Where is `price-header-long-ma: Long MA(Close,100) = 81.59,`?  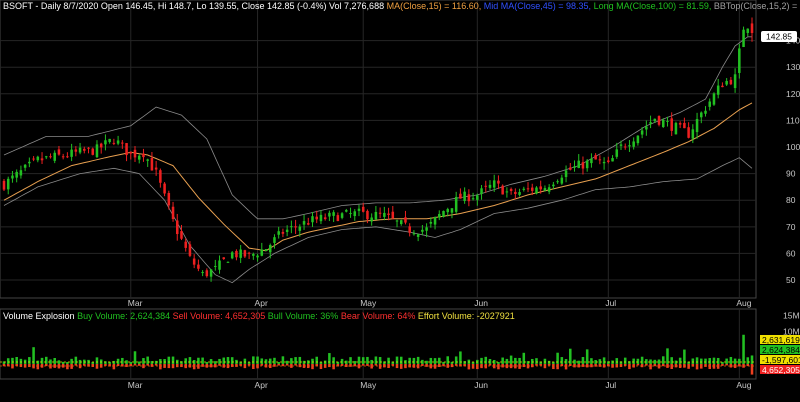
price-header-long-ma: Long MA(Close,100) = 81.59, is located at coordinates (653, 6).